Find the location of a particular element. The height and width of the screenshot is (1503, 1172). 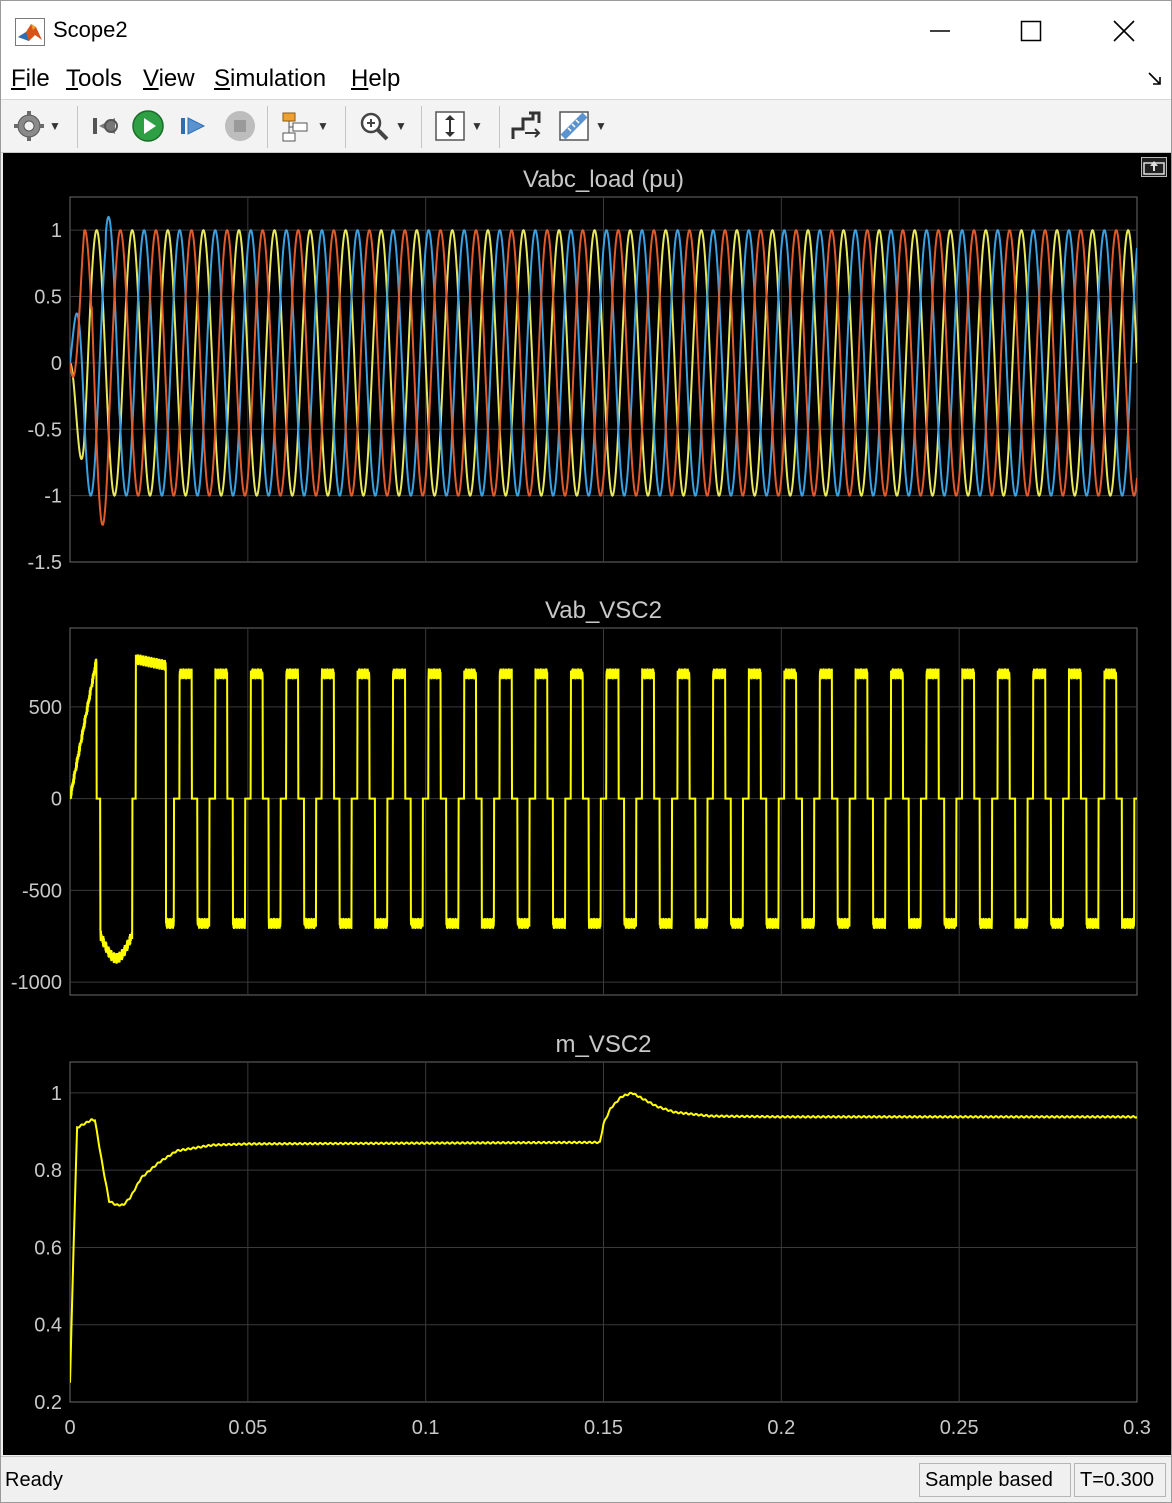

highlight-block-icon is located at coordinates (295, 127).